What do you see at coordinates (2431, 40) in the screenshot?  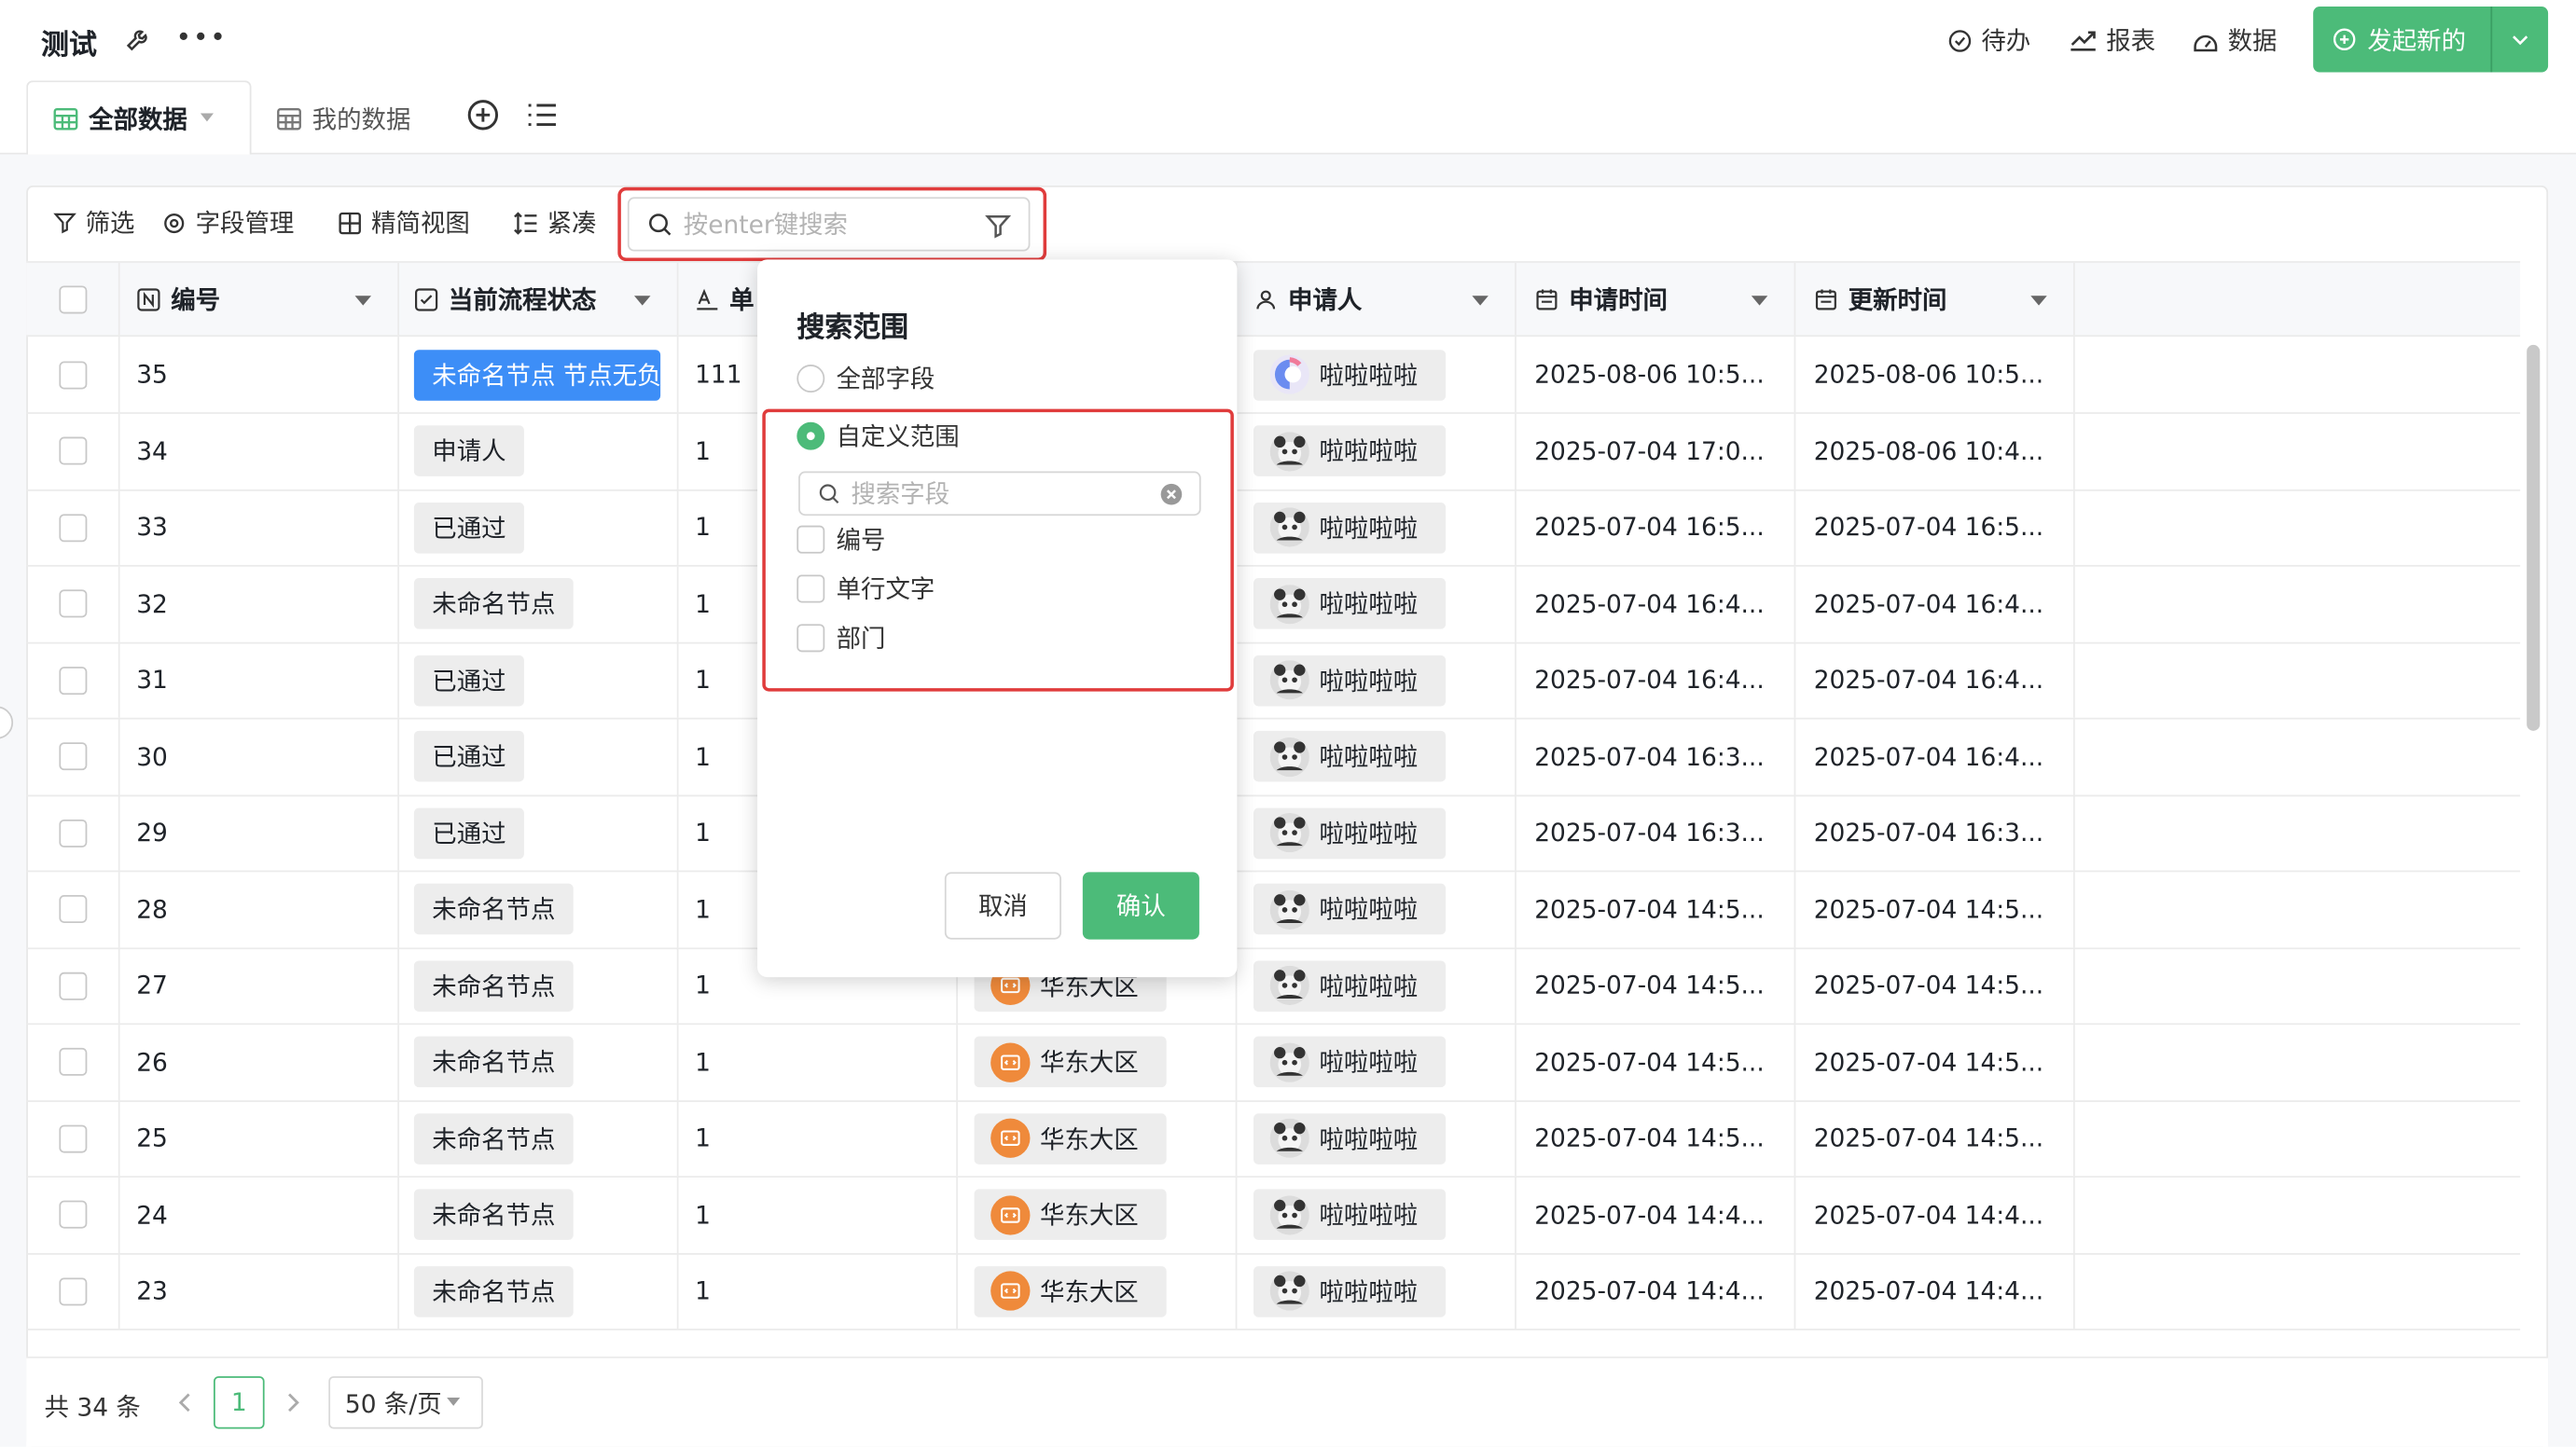 I see `create-new-button: 发起新的` at bounding box center [2431, 40].